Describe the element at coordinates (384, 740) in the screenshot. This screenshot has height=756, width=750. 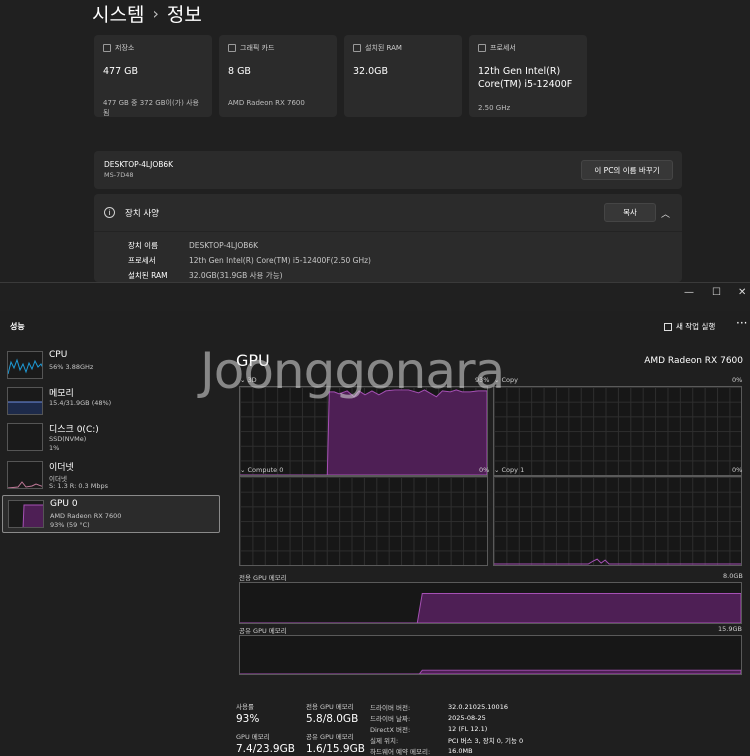
I see `detail-key: 실제 위치:` at that location.